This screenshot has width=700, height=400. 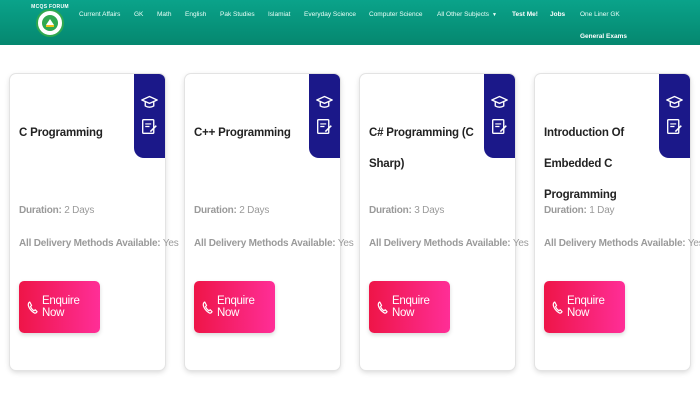 What do you see at coordinates (138, 14) in the screenshot?
I see `nav-gk: GK` at bounding box center [138, 14].